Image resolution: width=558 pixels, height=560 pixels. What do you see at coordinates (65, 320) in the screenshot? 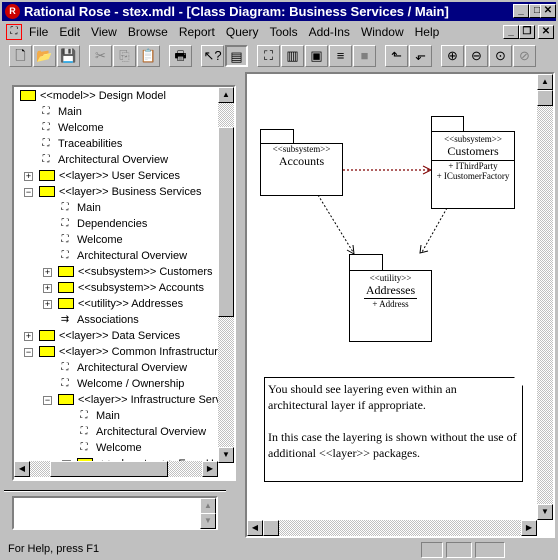
I see `associations-icon: ⇉` at bounding box center [65, 320].